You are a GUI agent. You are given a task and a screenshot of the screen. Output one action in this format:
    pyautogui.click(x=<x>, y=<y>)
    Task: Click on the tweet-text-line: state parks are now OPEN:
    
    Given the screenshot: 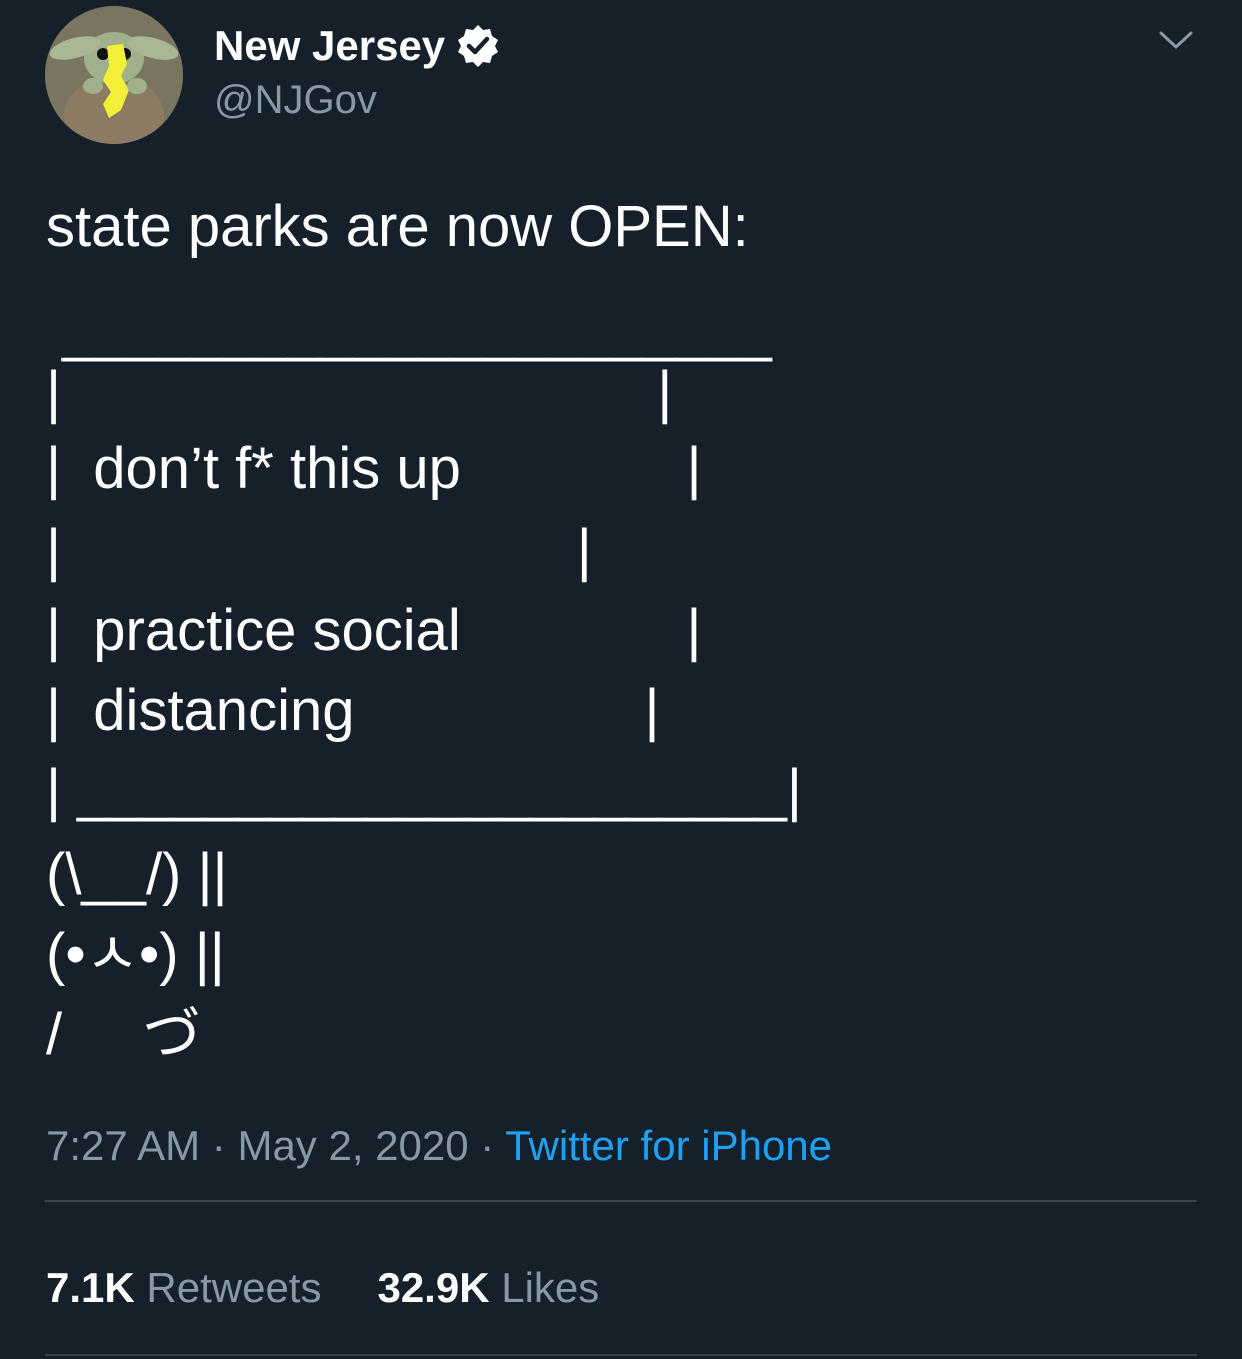 What is the action you would take?
    pyautogui.click(x=397, y=226)
    